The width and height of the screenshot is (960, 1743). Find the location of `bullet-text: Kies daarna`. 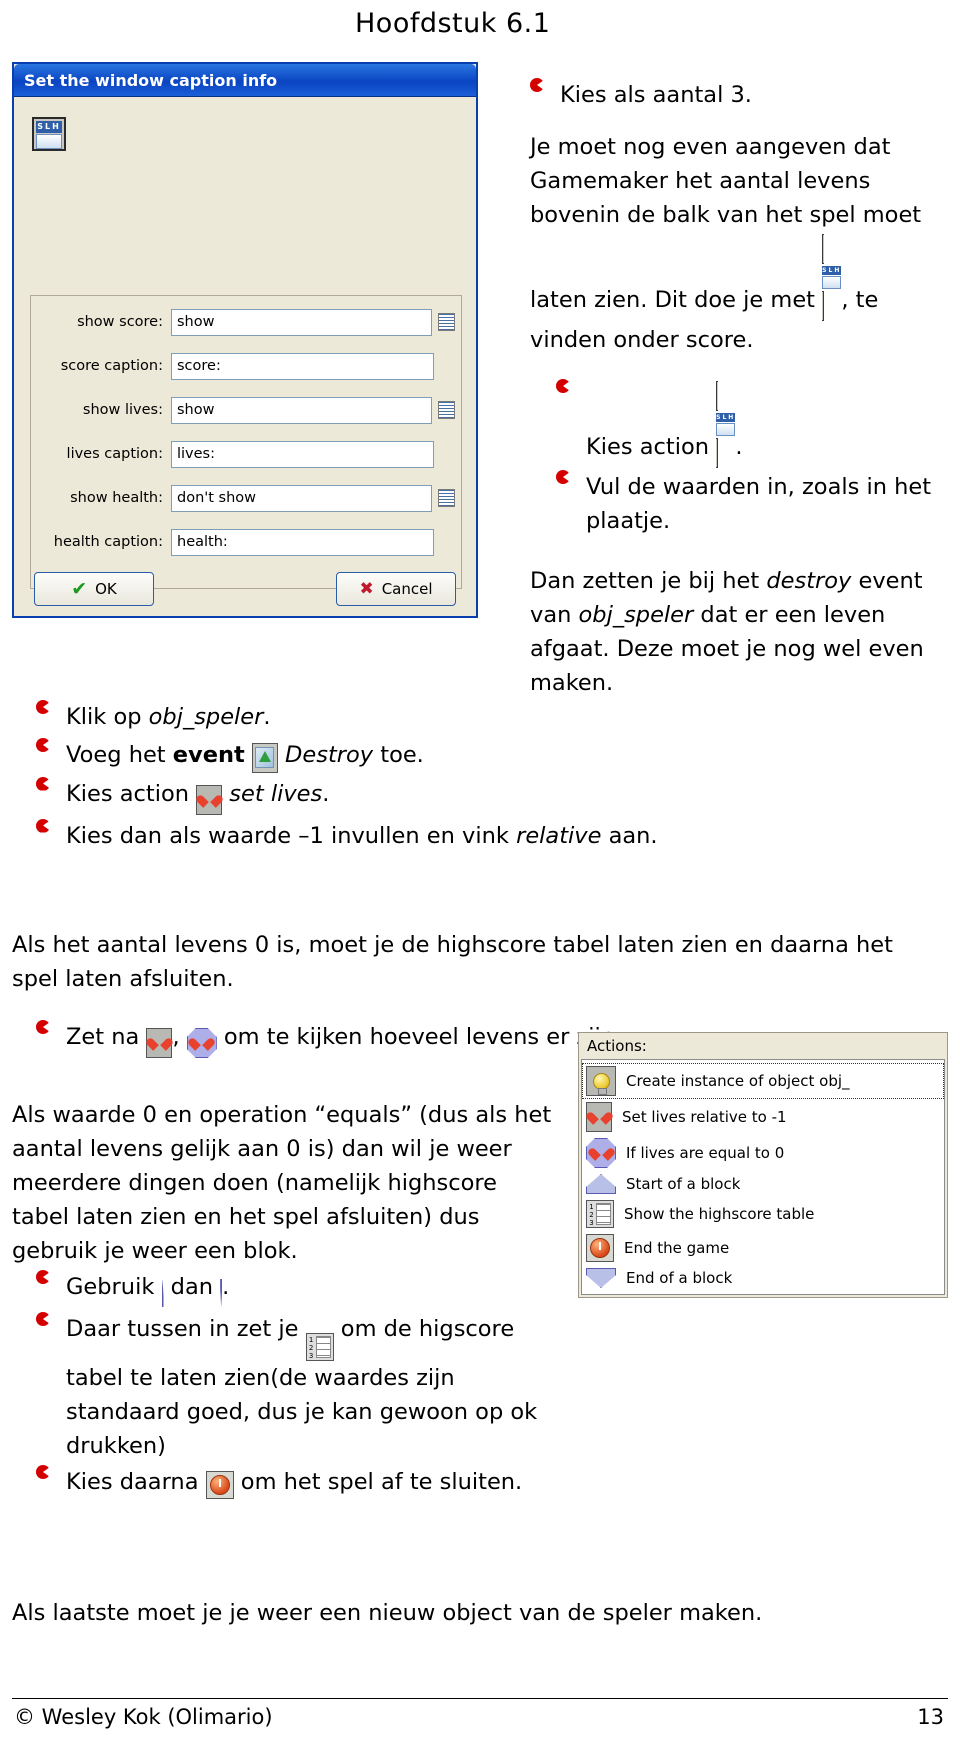

bullet-text: Kies daarna is located at coordinates (132, 1482).